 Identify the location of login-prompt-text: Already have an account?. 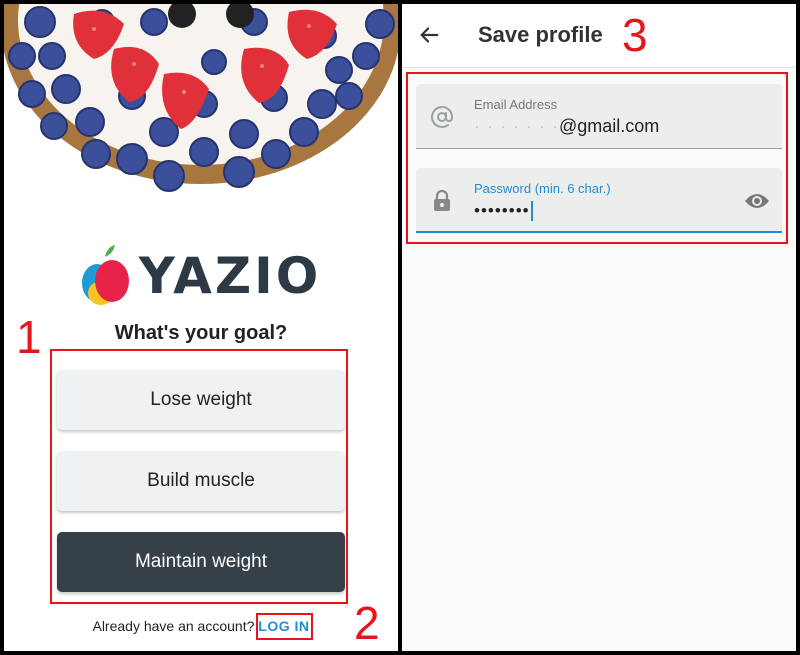
(173, 626).